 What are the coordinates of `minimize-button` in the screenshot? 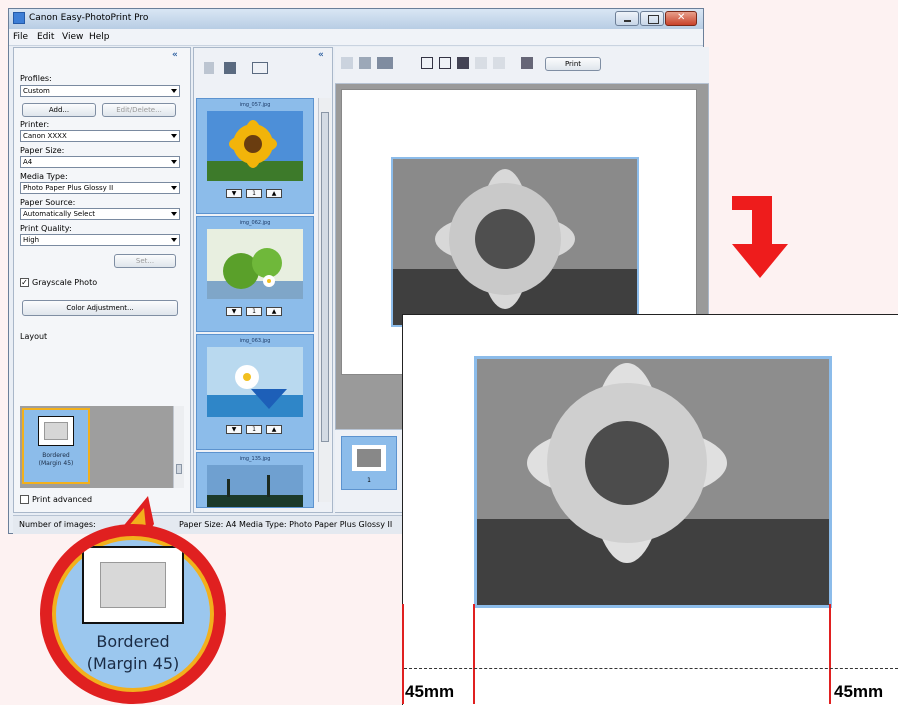 It's located at (627, 18).